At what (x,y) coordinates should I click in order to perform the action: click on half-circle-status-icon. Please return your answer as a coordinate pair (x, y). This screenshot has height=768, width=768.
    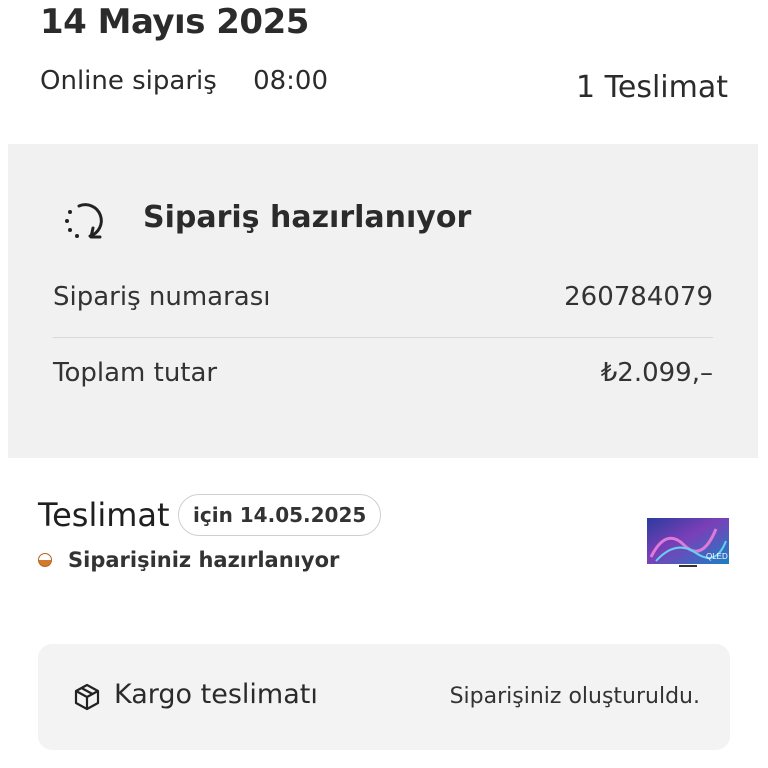
    Looking at the image, I should click on (45, 560).